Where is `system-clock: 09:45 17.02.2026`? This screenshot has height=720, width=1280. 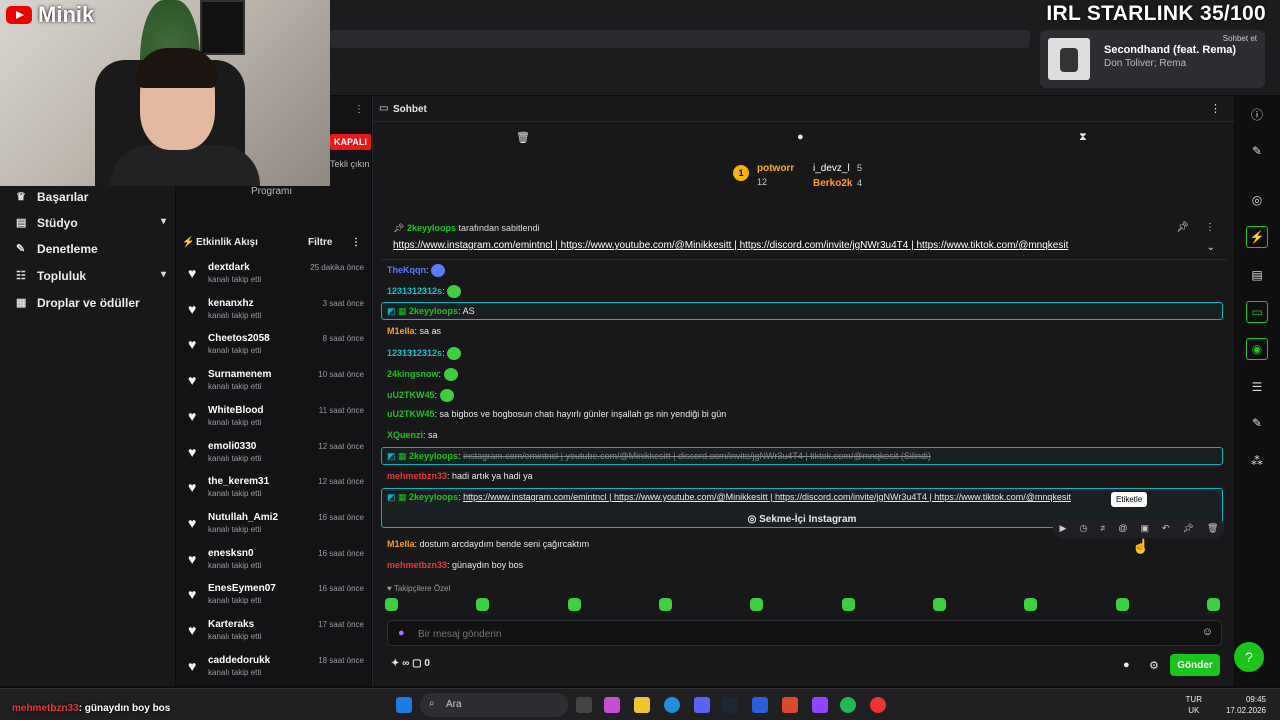
system-clock: 09:45 17.02.2026 is located at coordinates (1246, 705).